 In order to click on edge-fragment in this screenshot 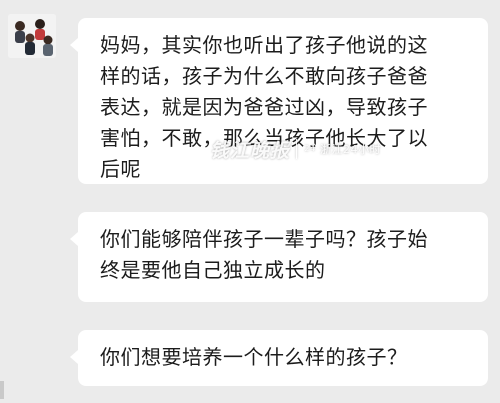, I will do `click(2, 390)`.